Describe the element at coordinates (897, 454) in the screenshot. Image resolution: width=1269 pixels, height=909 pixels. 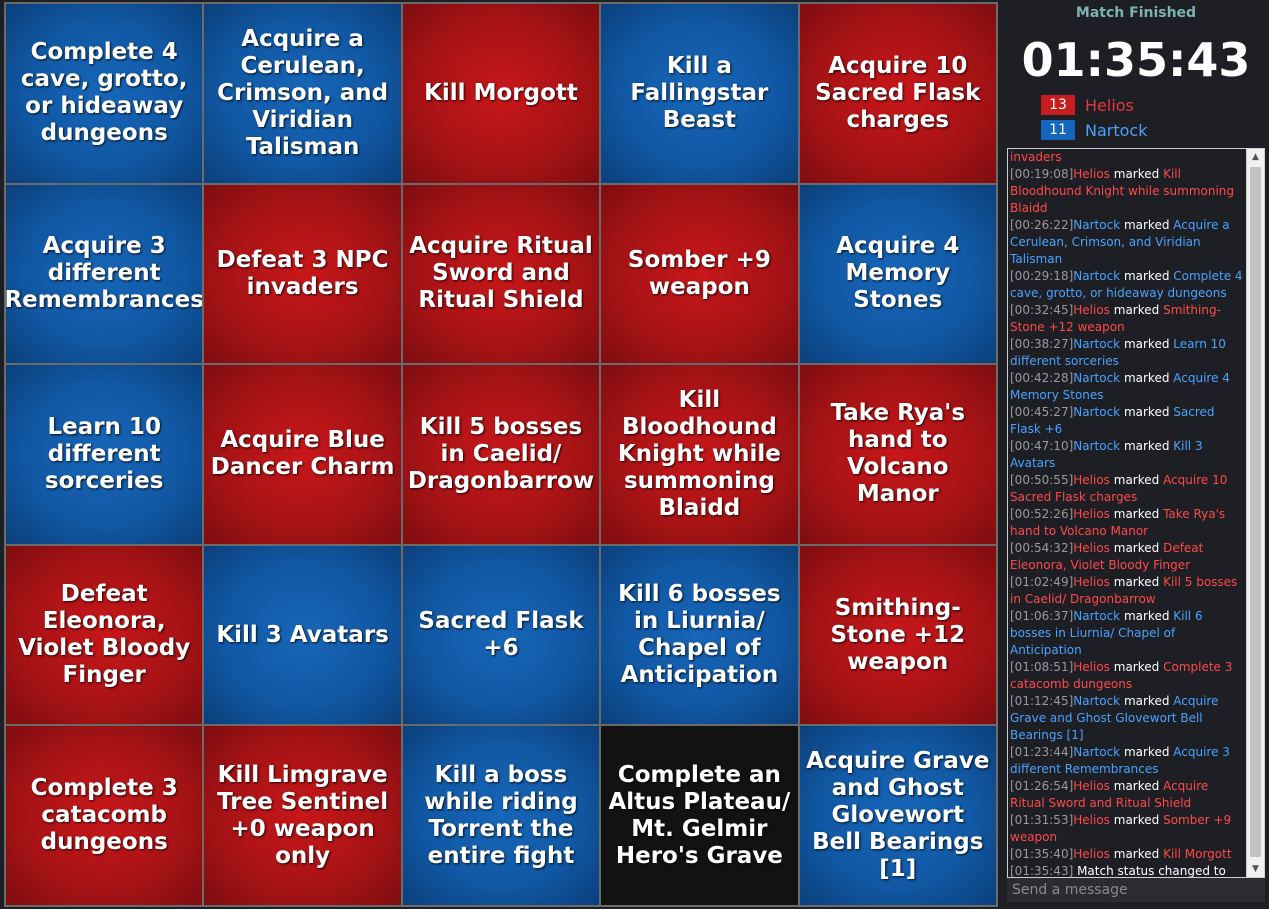
I see `bingo-cell: Take Rya's hand to Volcano Manor` at that location.